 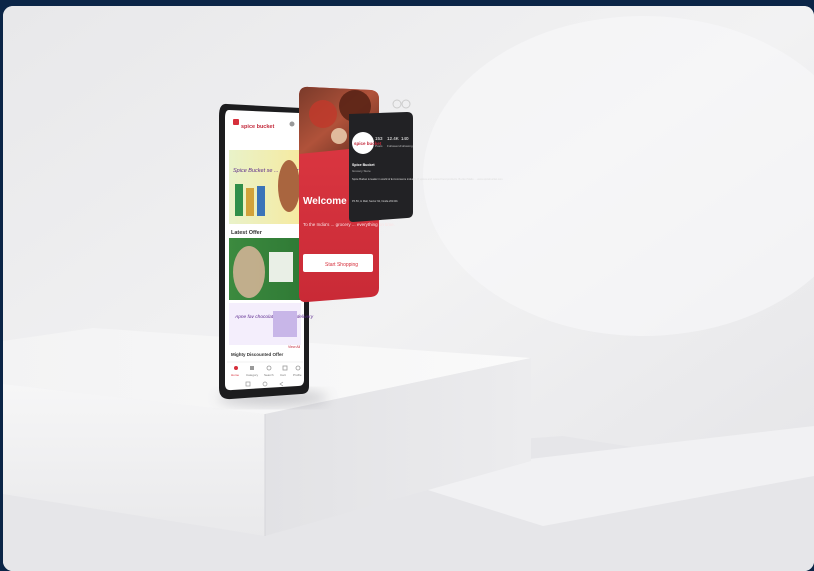 I want to click on profile-name: Spice Bucket, so click(x=363, y=165).